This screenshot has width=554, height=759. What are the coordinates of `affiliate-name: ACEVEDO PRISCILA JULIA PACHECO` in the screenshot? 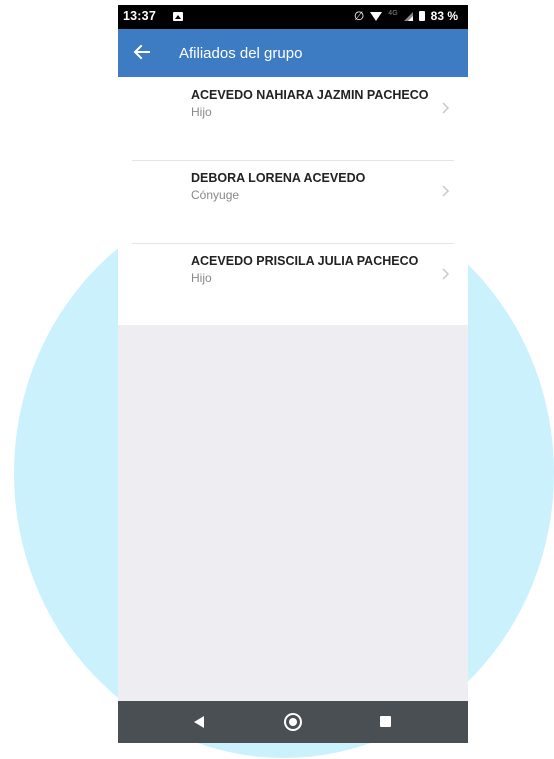 It's located at (305, 261).